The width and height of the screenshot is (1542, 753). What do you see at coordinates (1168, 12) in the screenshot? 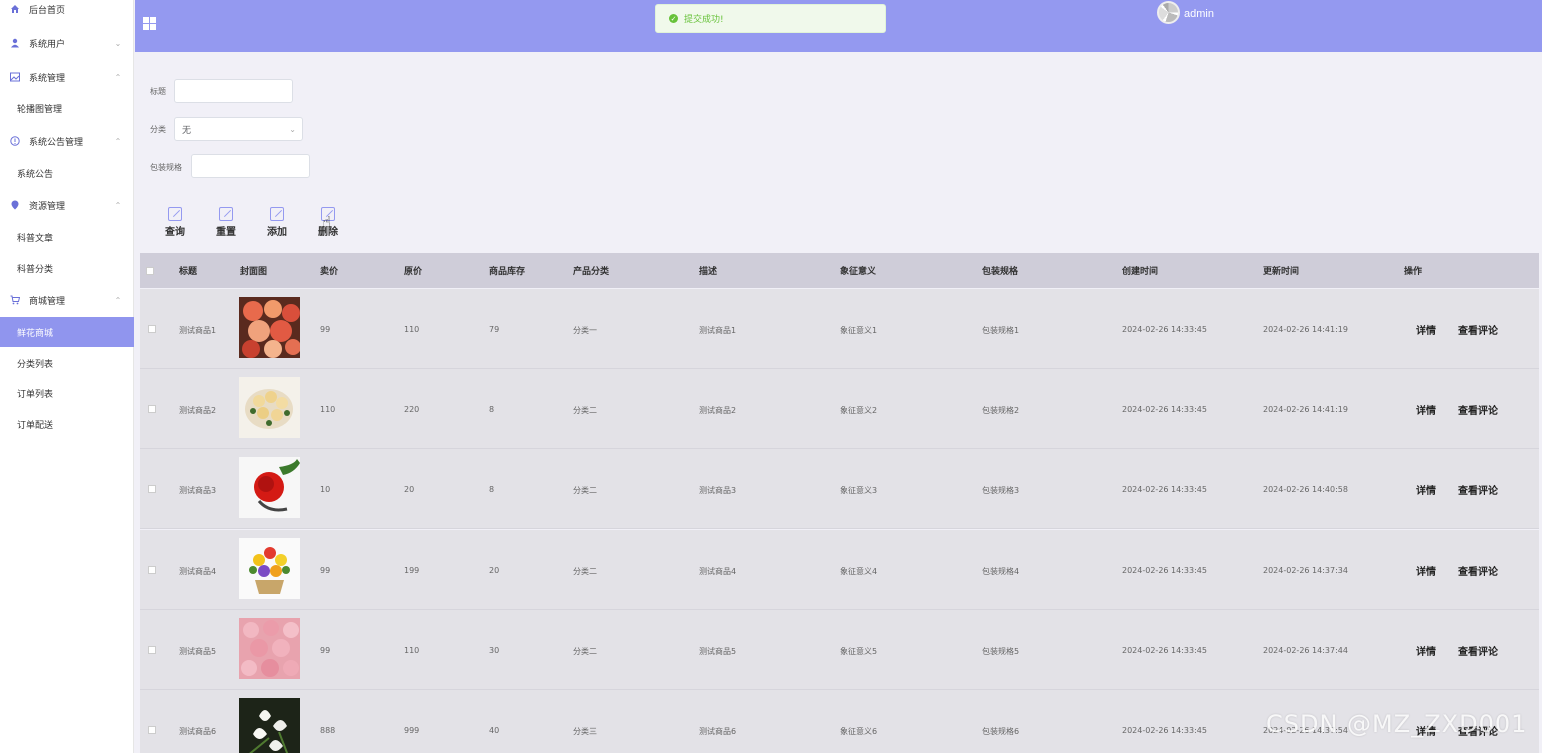
I see `avatar` at bounding box center [1168, 12].